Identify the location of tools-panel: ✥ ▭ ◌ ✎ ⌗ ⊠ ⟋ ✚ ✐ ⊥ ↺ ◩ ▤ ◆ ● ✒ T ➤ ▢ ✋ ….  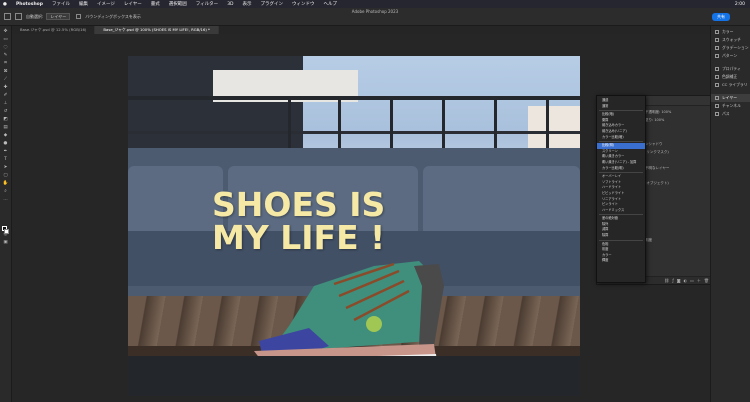
(6, 214).